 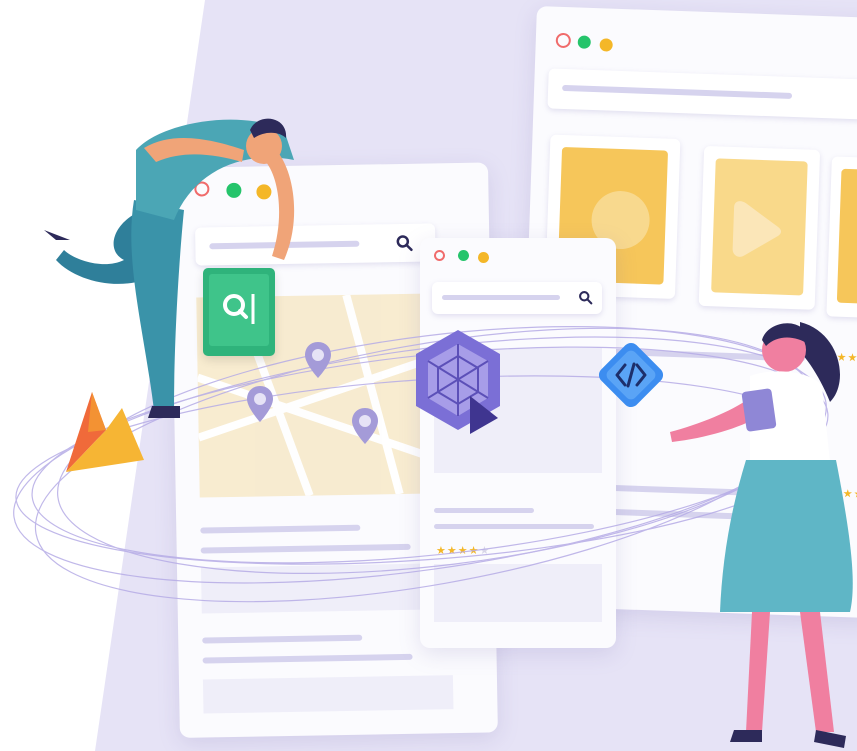 I want to click on man-illustration, so click(x=169, y=268).